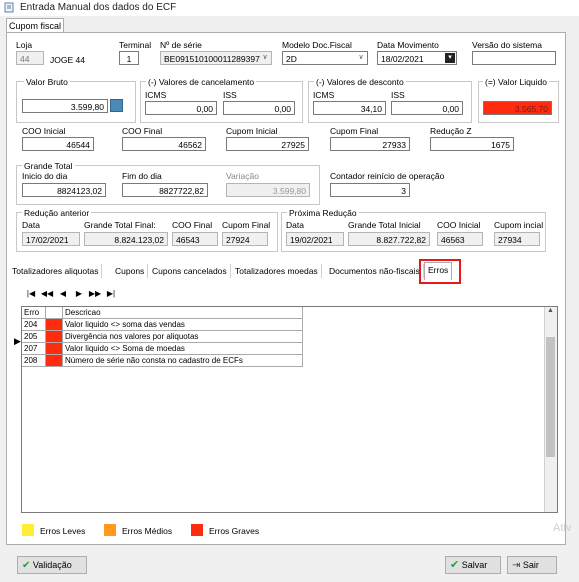 This screenshot has width=579, height=582. Describe the element at coordinates (34, 325) in the screenshot. I see `erro-cell: 204` at that location.